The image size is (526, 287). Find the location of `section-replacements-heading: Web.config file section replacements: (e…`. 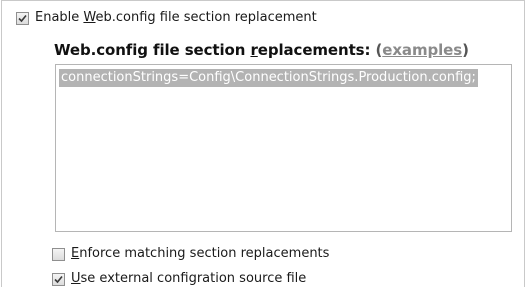

section-replacements-heading: Web.config file section replacements: (e… is located at coordinates (261, 50).